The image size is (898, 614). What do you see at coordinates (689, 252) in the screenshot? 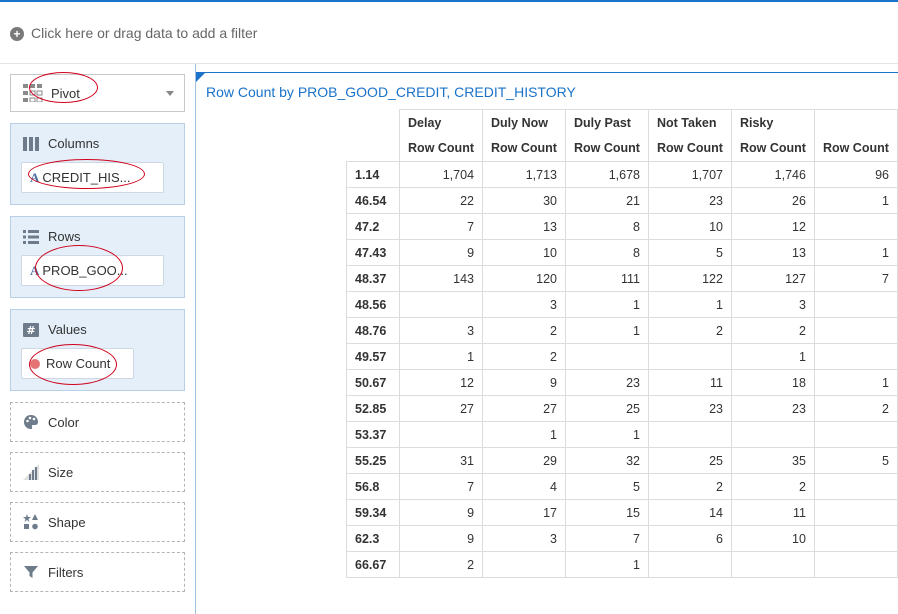
I see `pivot-value-cell: 5` at bounding box center [689, 252].